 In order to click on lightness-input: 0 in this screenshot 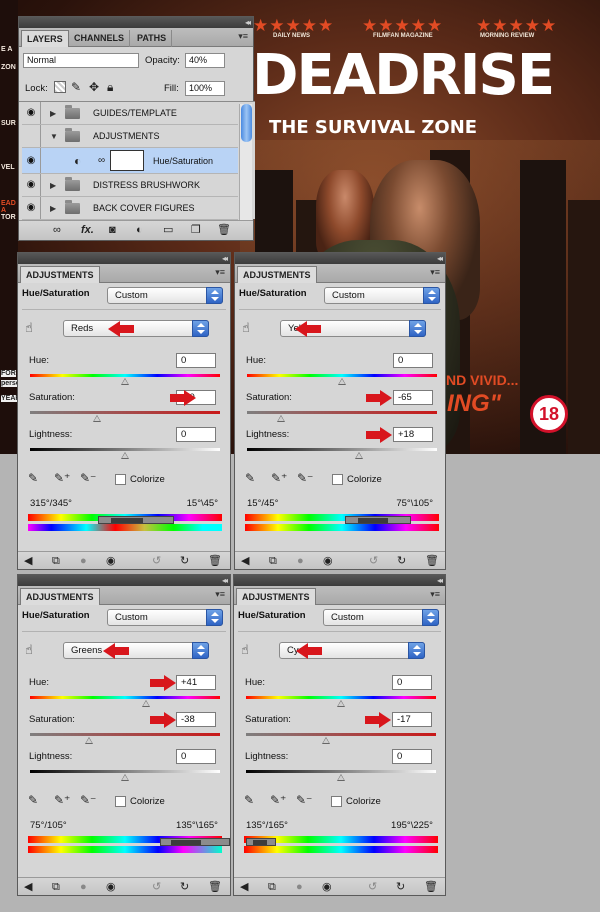, I will do `click(412, 756)`.